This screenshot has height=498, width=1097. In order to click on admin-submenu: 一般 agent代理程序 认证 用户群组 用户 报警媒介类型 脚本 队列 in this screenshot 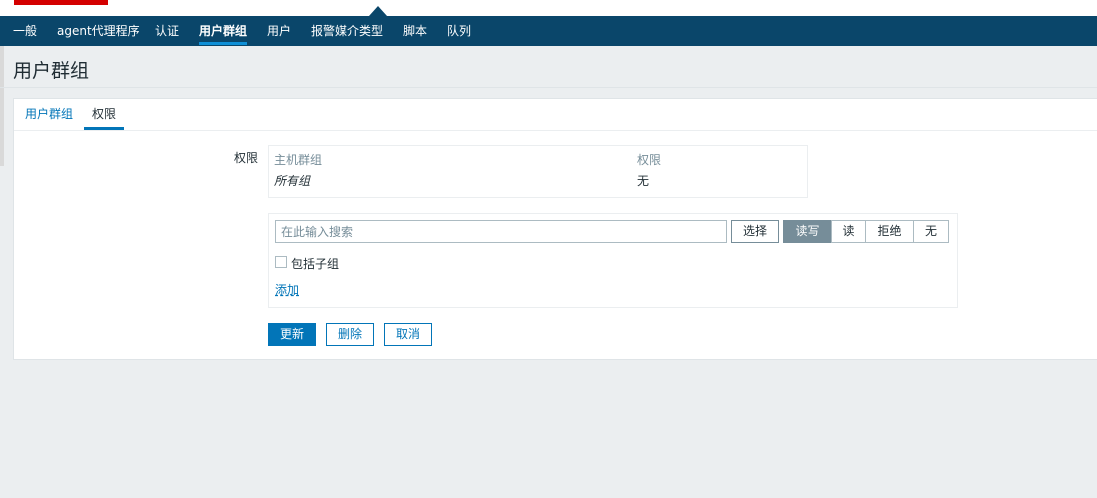, I will do `click(548, 31)`.